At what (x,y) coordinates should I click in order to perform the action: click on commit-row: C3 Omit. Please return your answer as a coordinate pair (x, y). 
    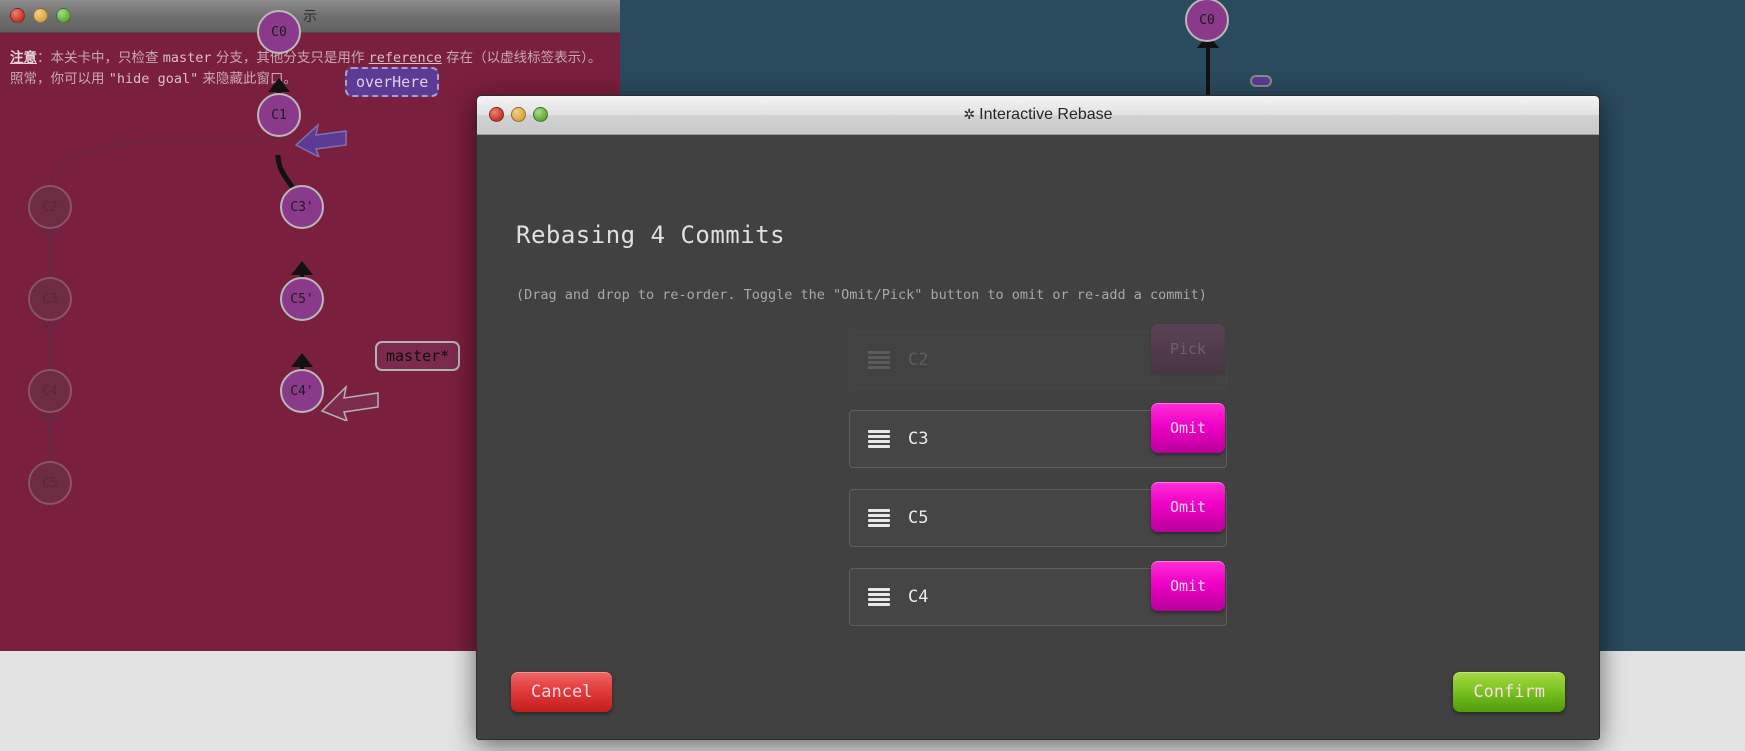
    Looking at the image, I should click on (1038, 435).